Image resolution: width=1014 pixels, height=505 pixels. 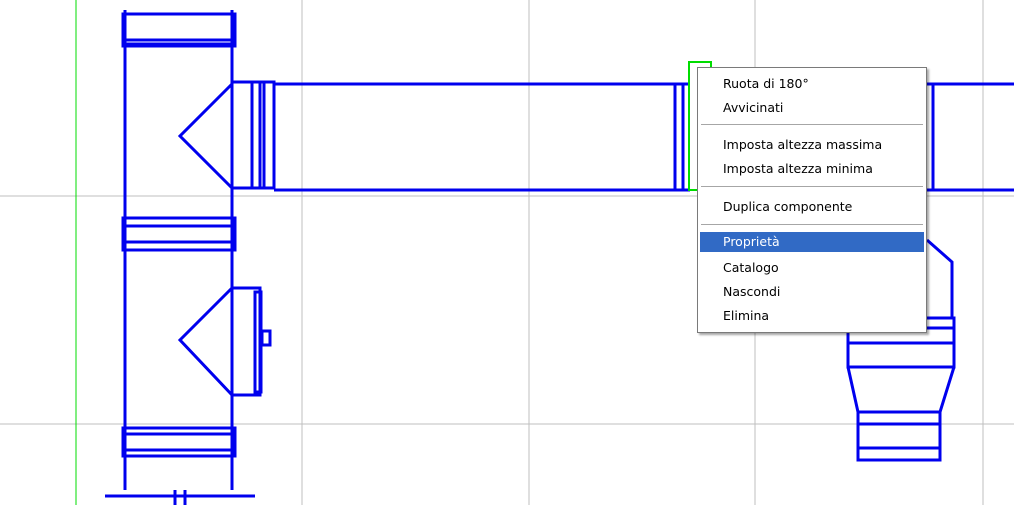 I want to click on menu-item-delete: Elimina, so click(x=812, y=316).